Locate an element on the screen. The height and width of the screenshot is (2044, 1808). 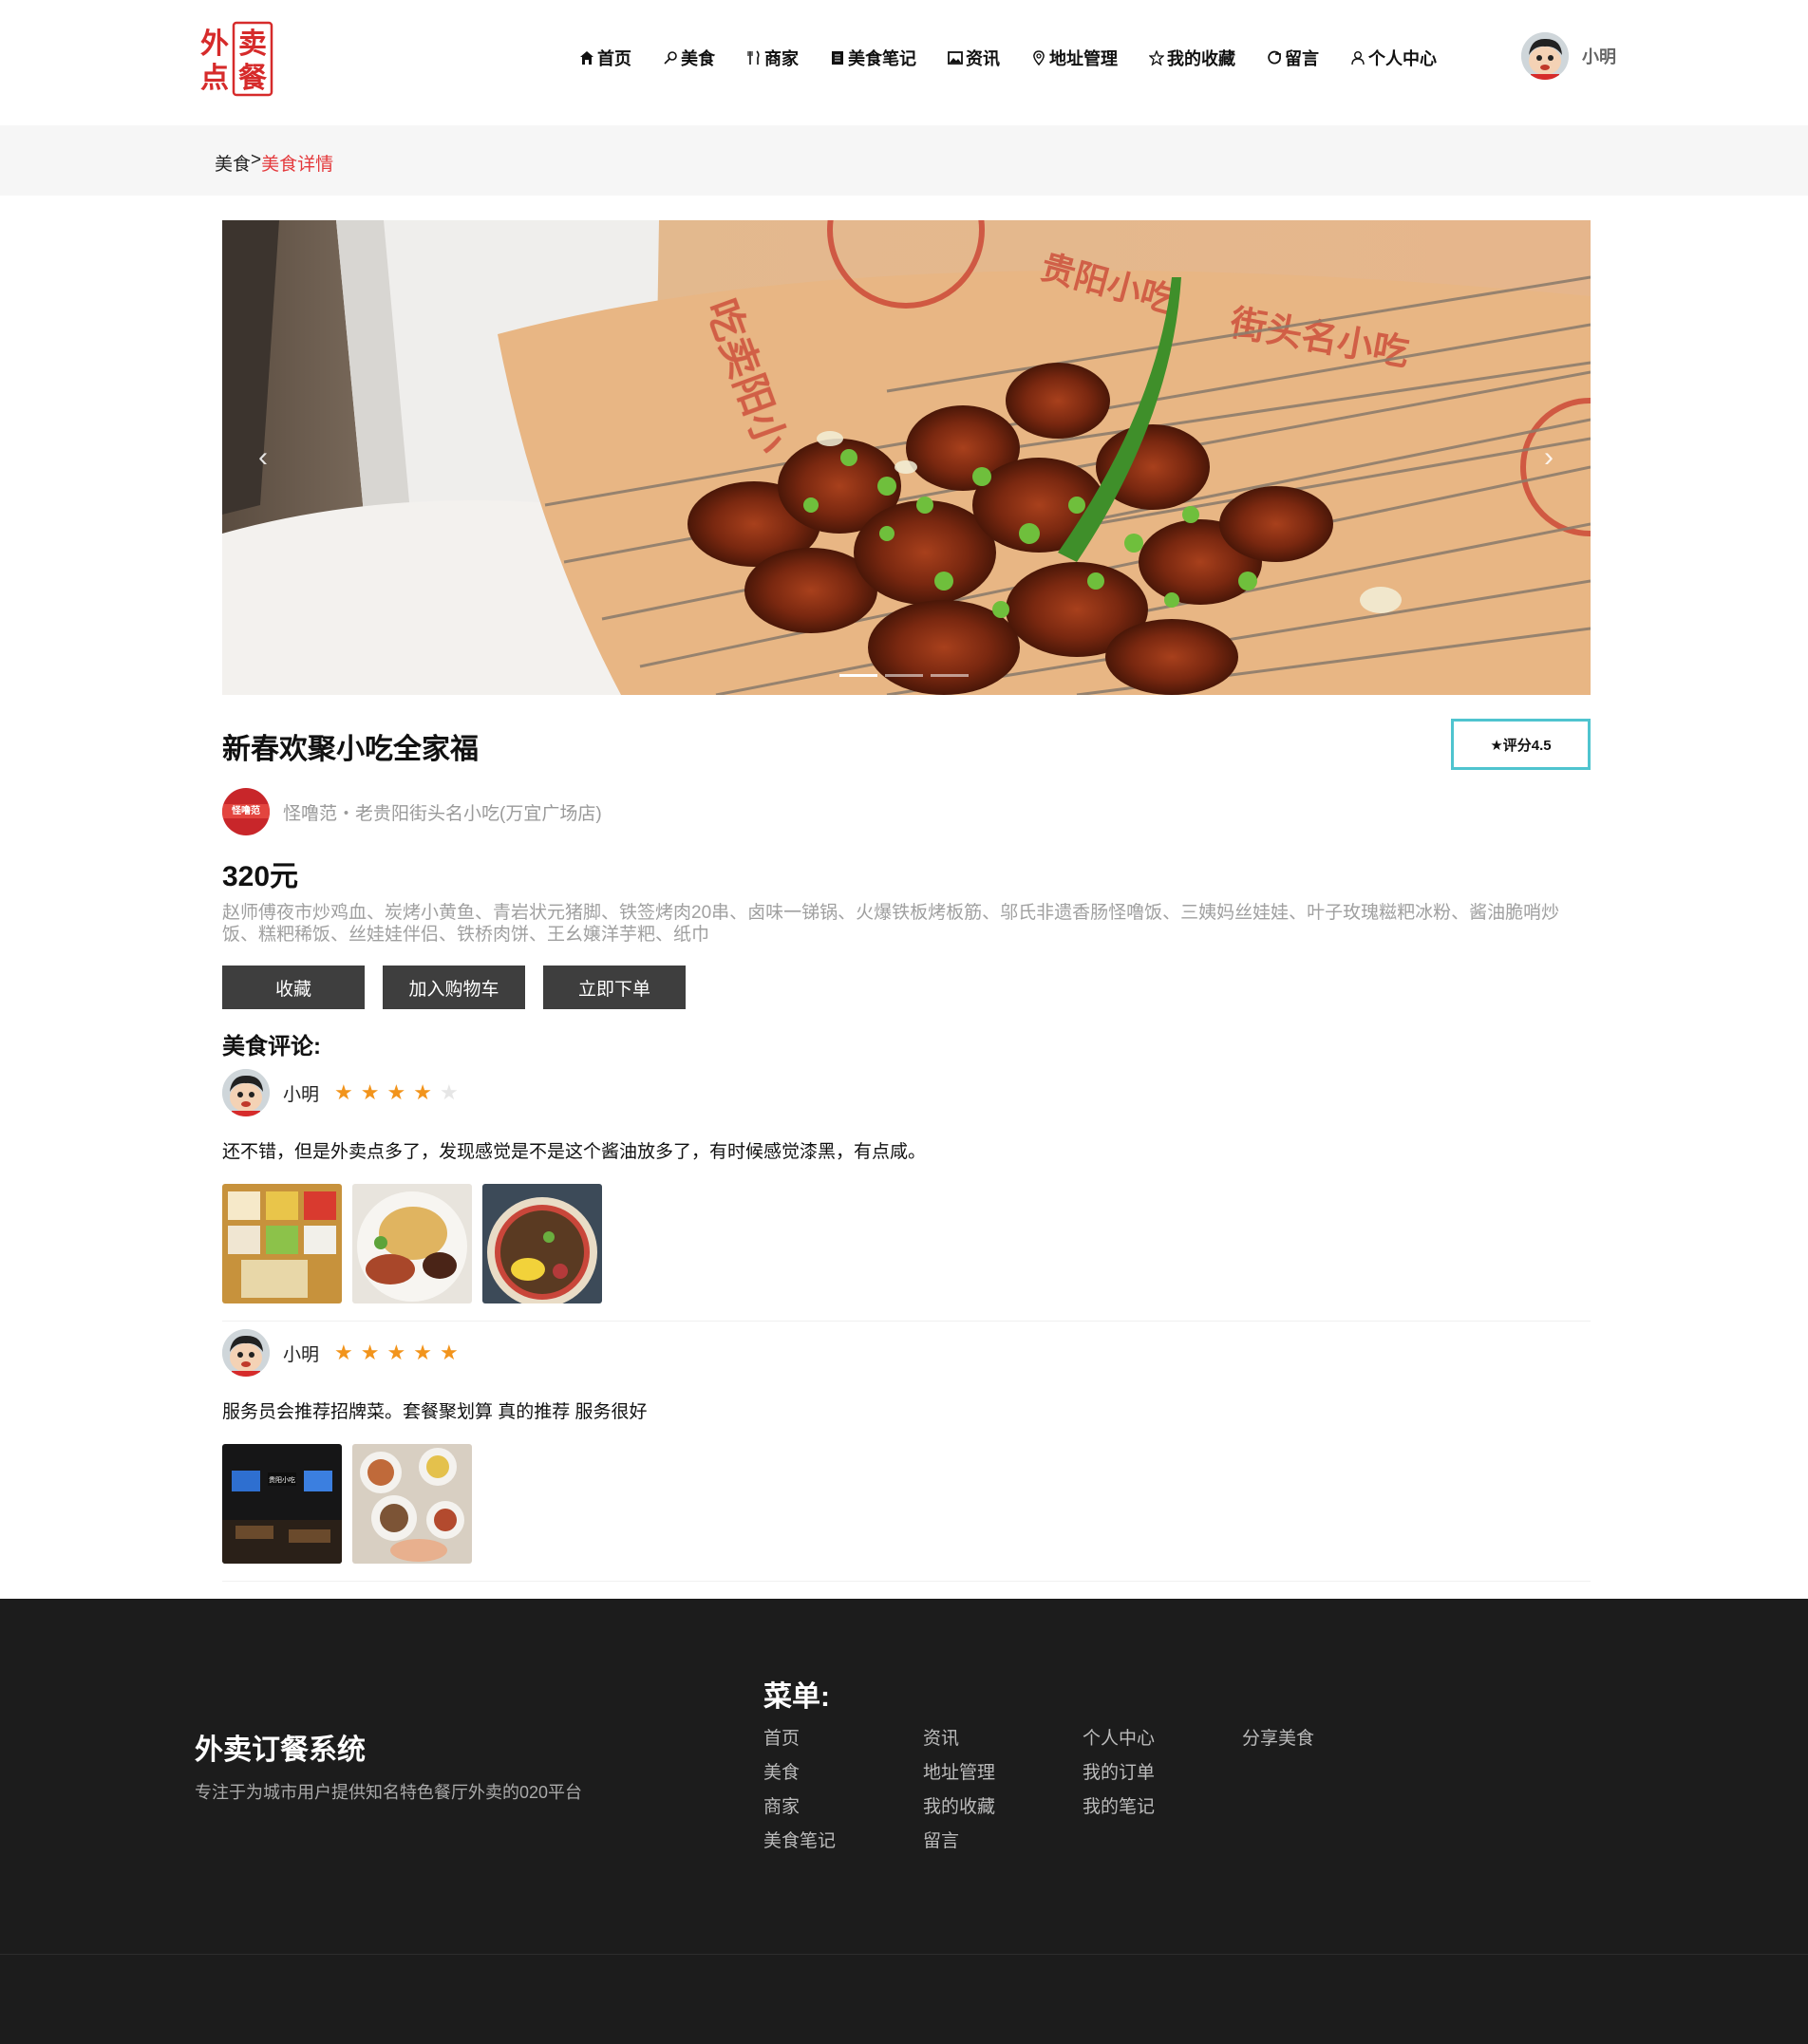
fork-knife-icon is located at coordinates (754, 58).